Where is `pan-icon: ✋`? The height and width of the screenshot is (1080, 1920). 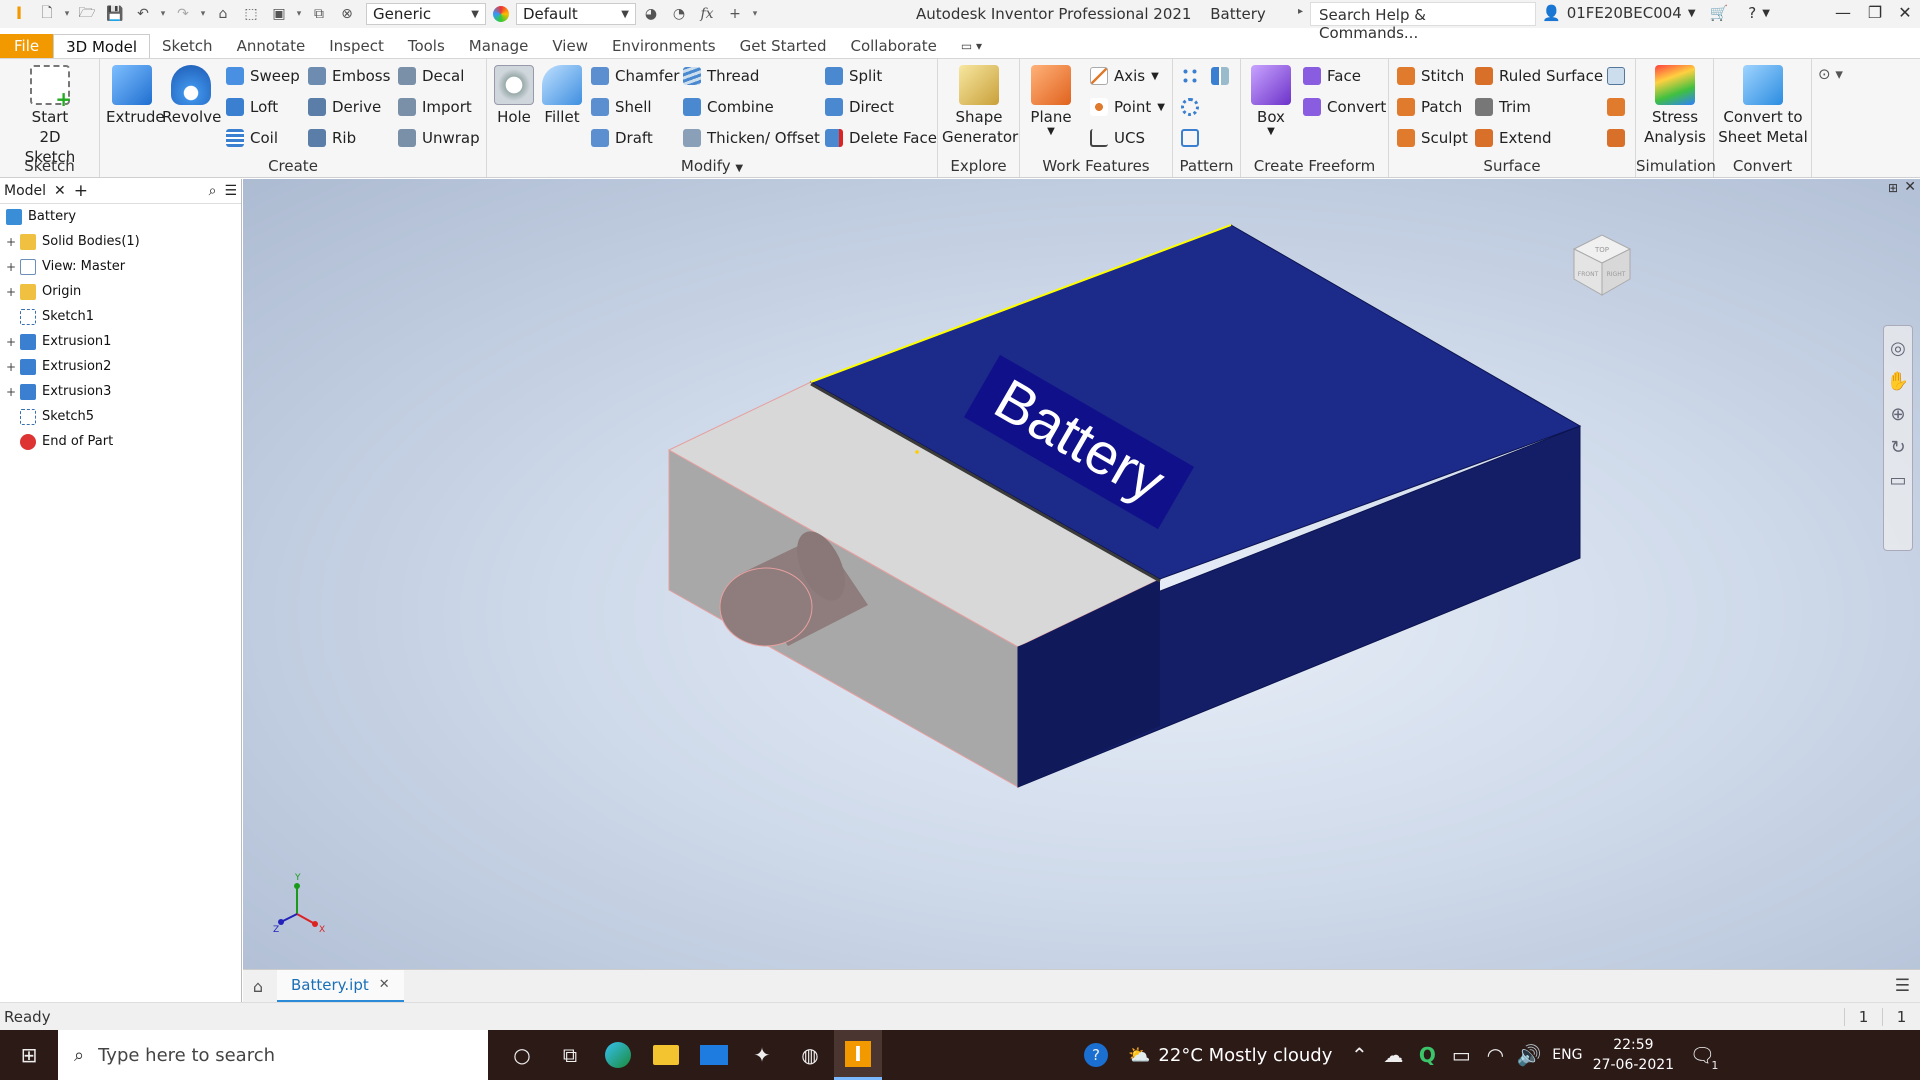
pan-icon: ✋ is located at coordinates (1898, 381).